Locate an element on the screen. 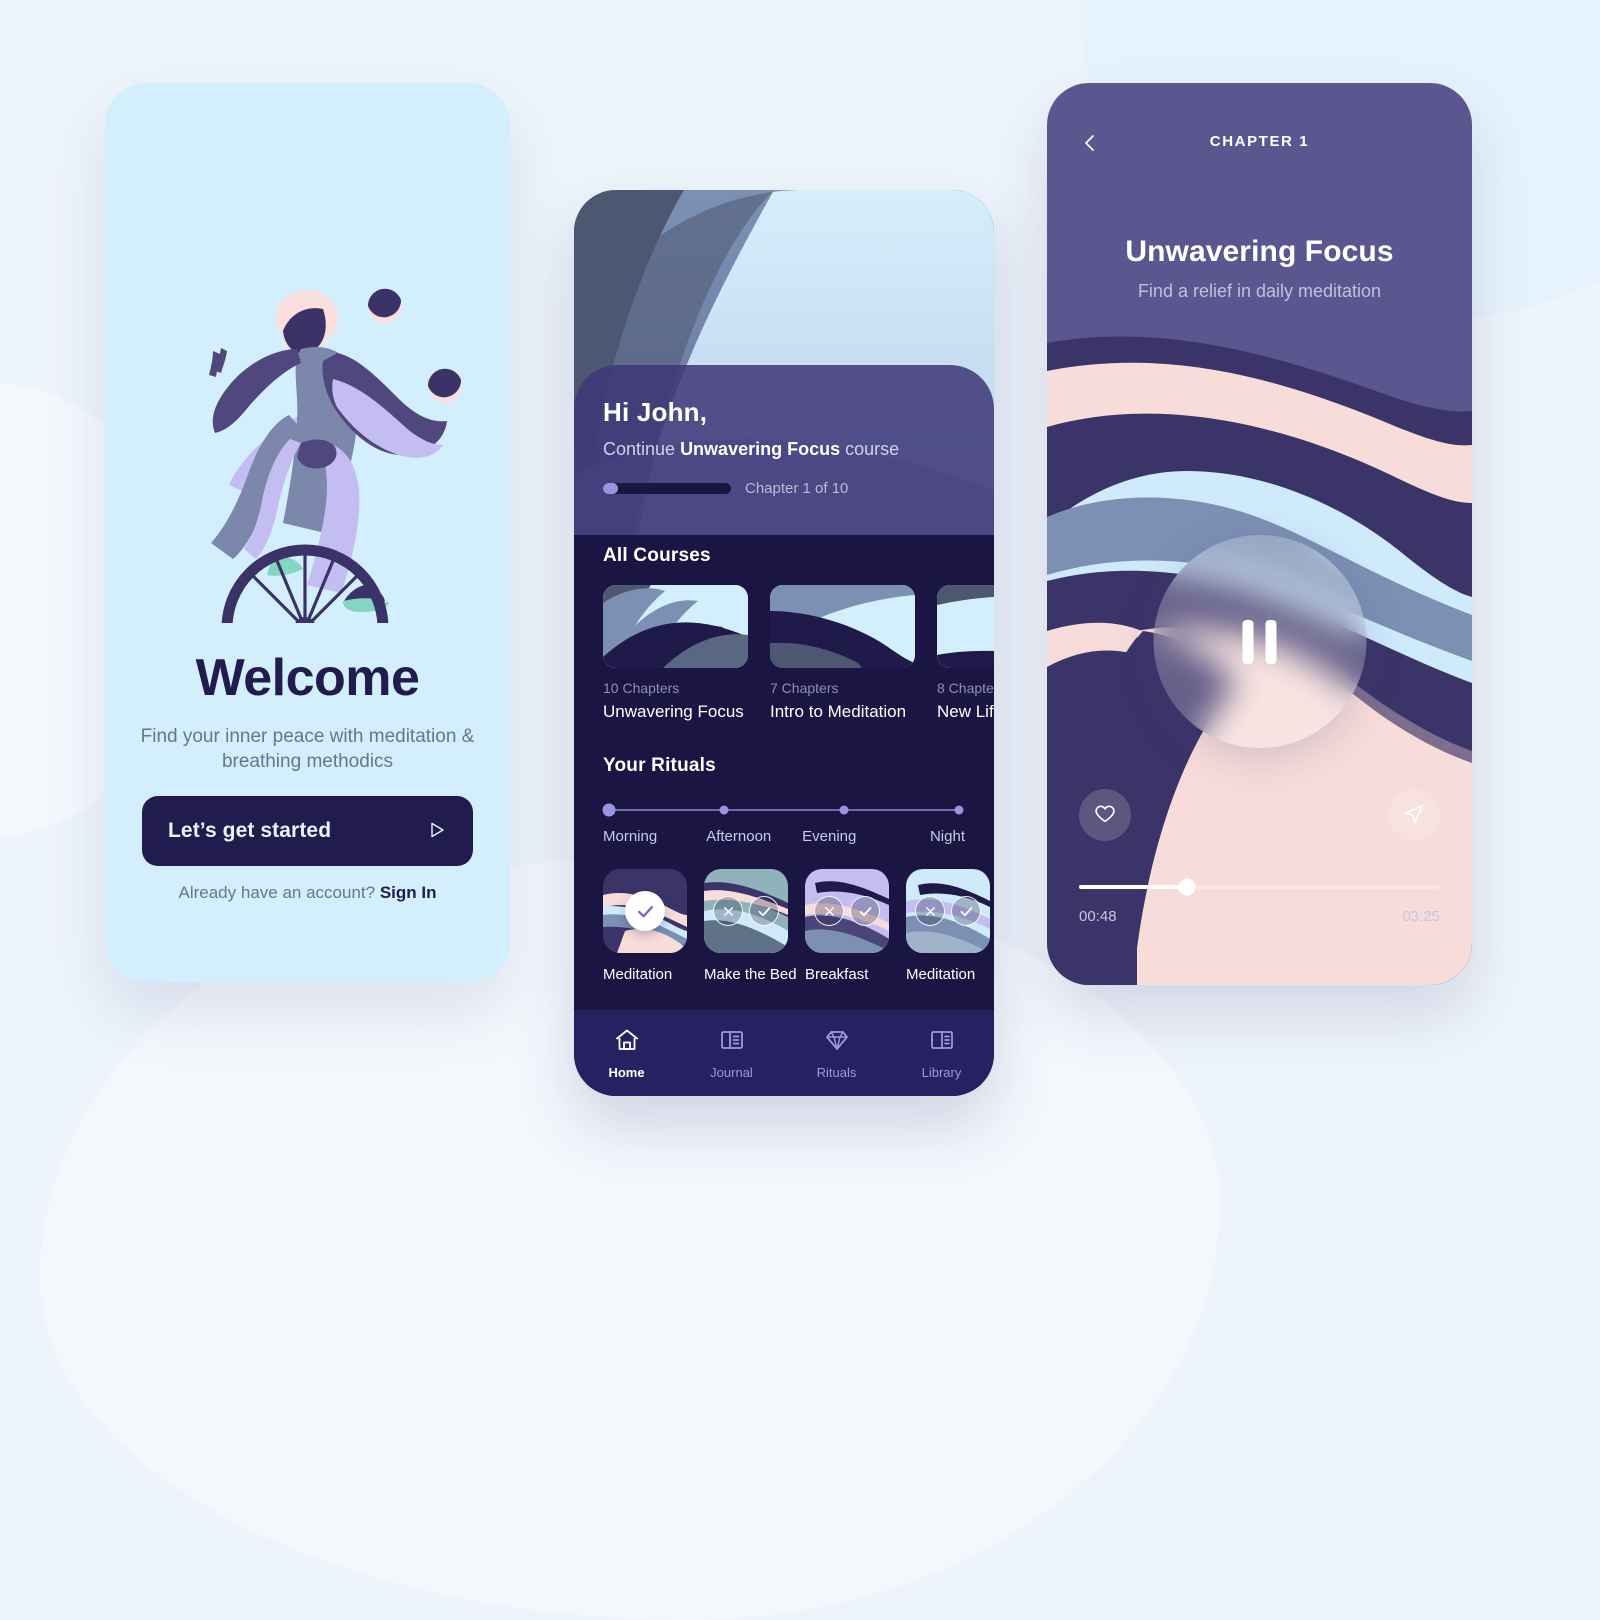 The width and height of the screenshot is (1600, 1620). seek-thumb is located at coordinates (1187, 887).